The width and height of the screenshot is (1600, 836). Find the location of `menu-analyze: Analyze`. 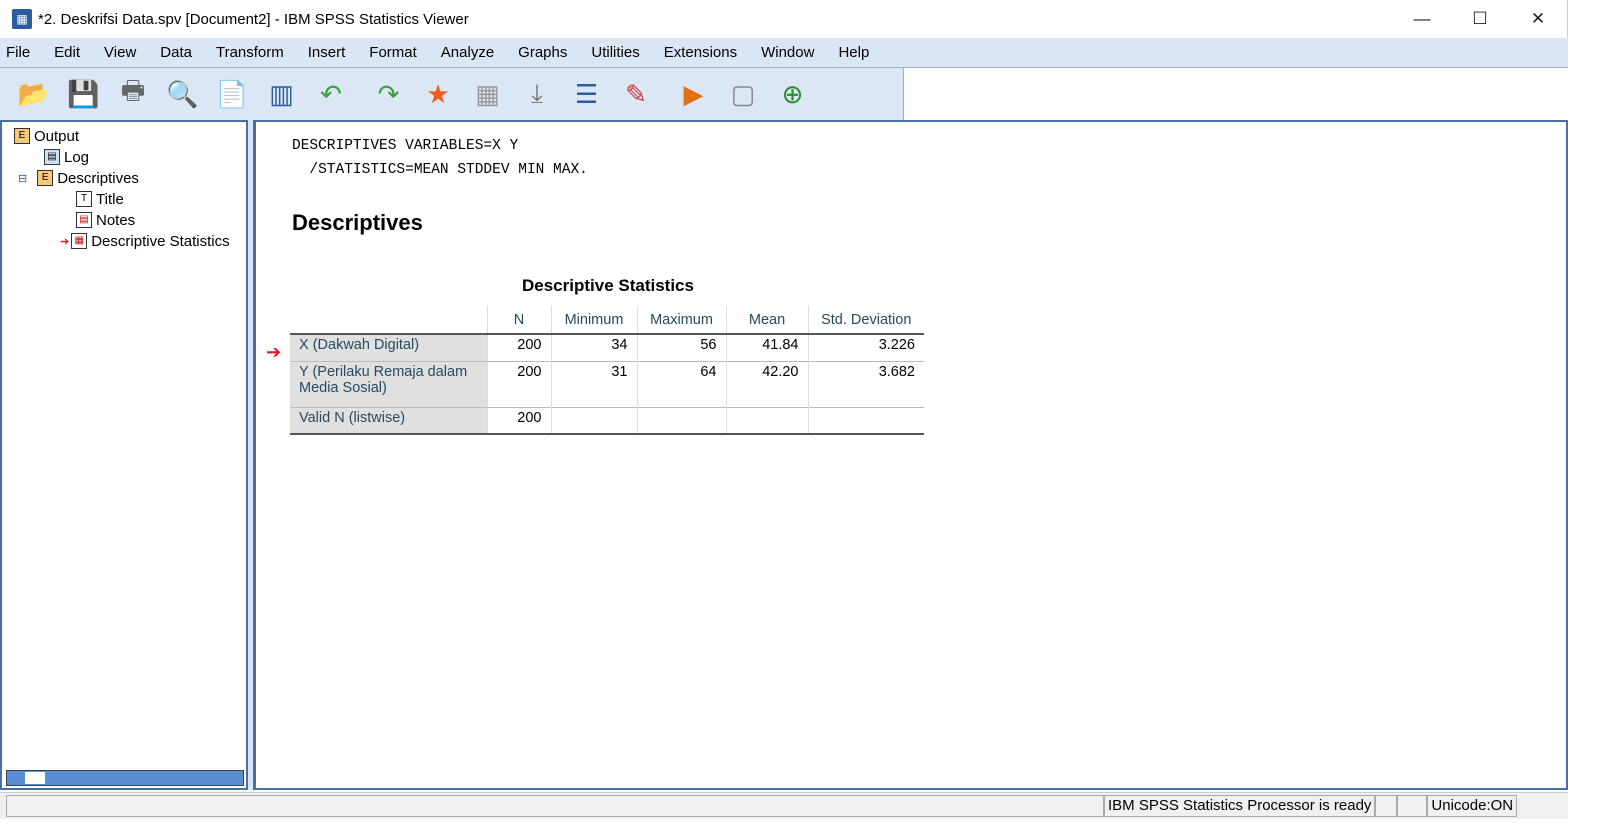

menu-analyze: Analyze is located at coordinates (467, 52).